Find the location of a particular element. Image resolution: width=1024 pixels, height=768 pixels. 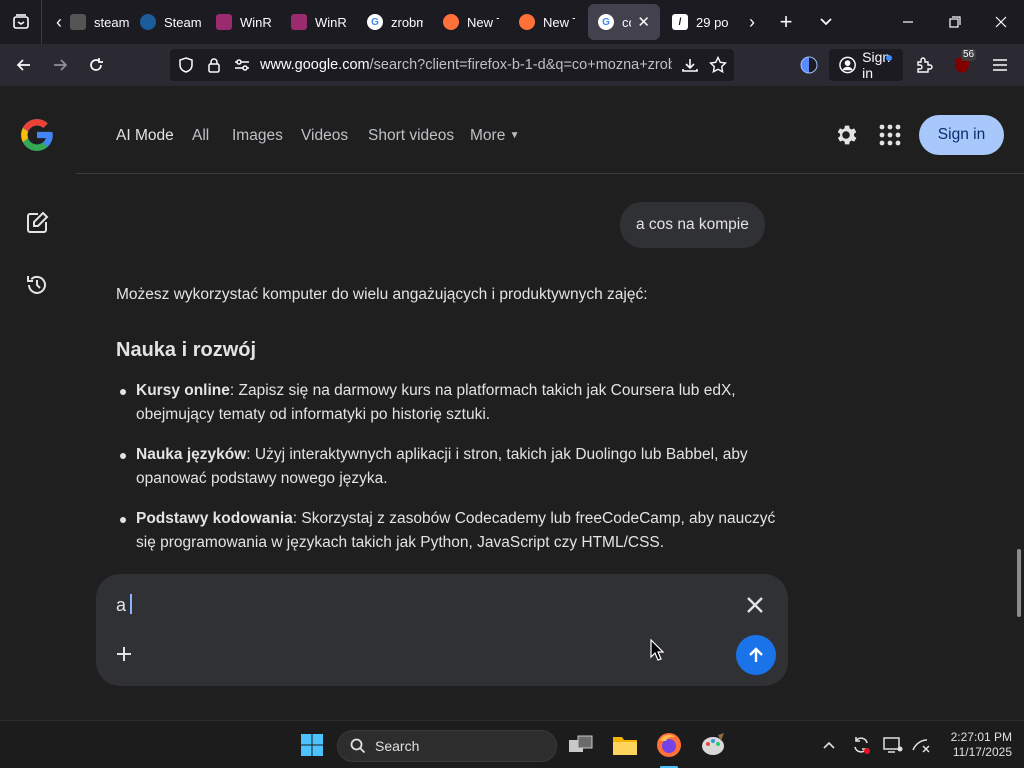

close-tab-icon: ✕ is located at coordinates (643, 22).